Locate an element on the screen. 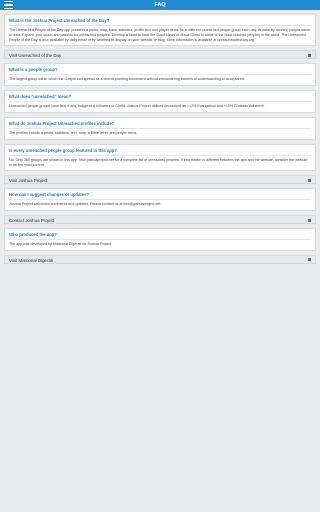 This screenshot has width=320, height=512. visit-unreached-link: Visit Unreached of the Day is located at coordinates (160, 55).